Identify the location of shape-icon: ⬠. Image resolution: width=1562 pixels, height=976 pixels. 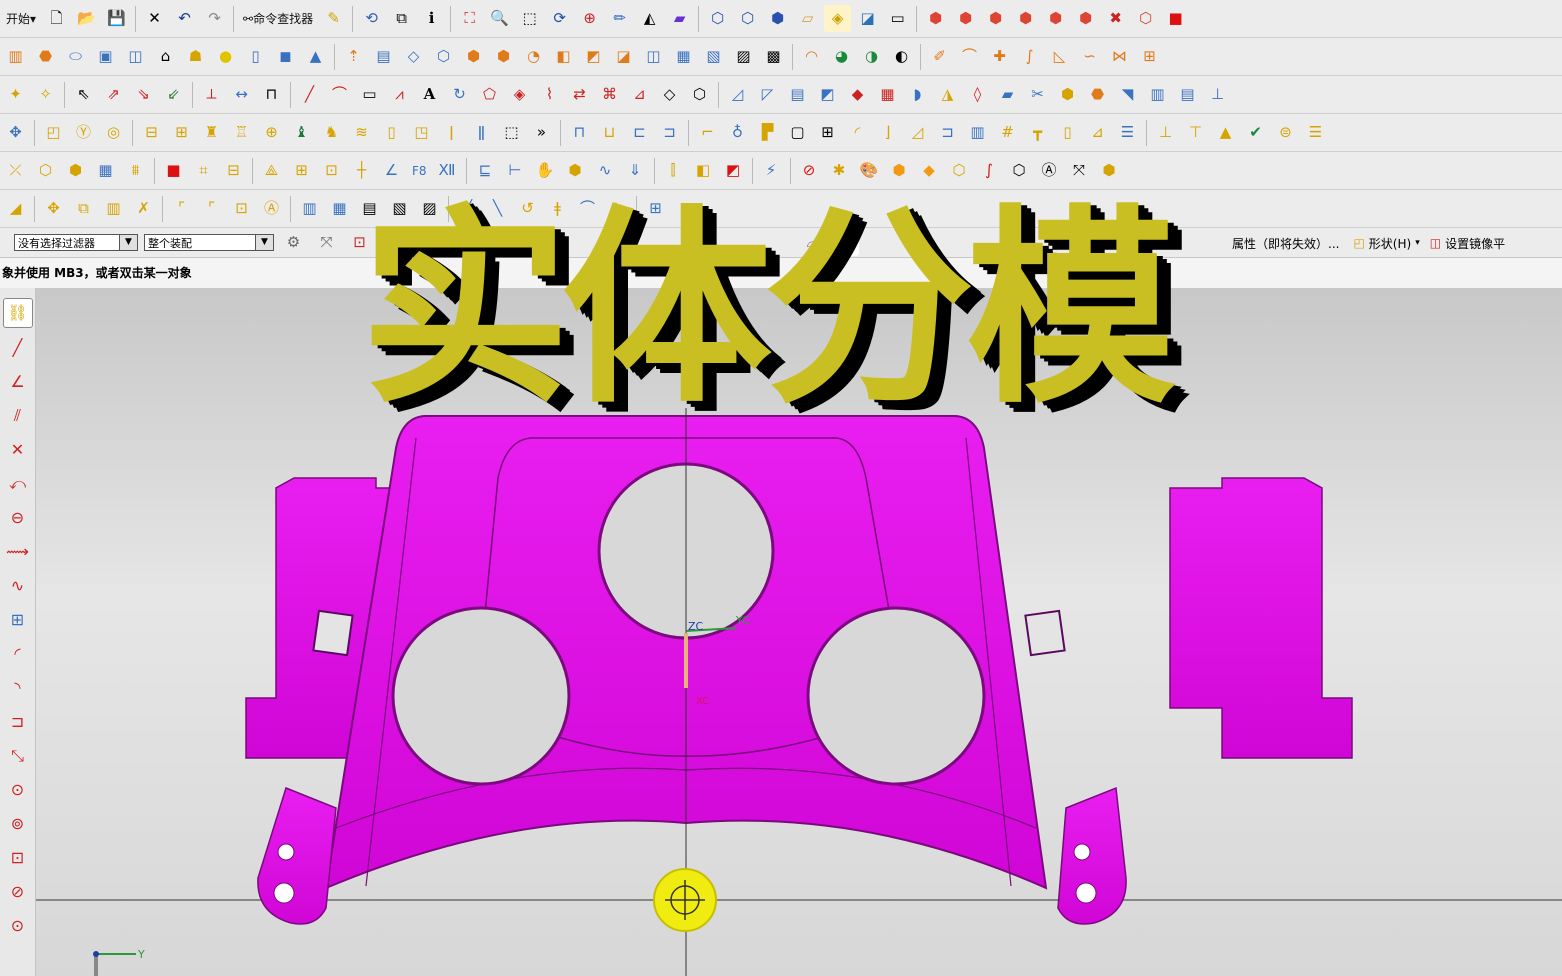
(489, 94).